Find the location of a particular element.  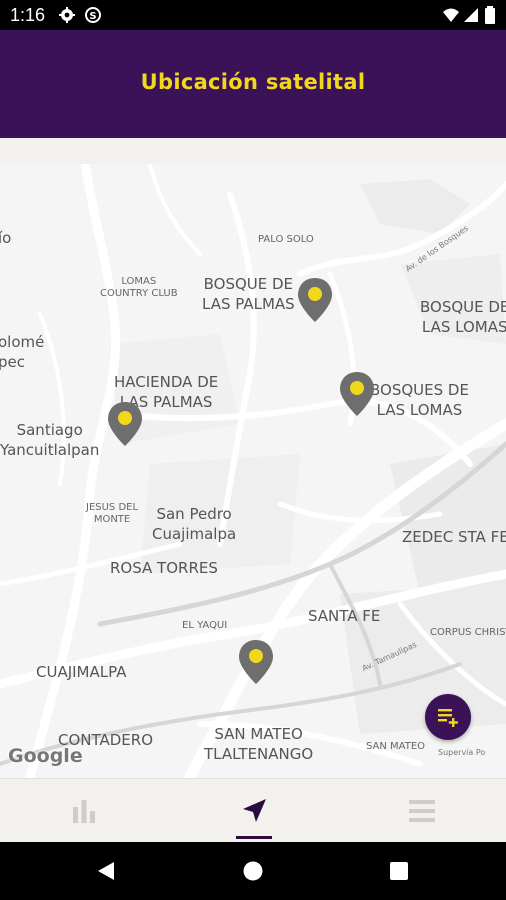

map-label: BOSQUE DE LAS LOMAS is located at coordinates (463, 317).